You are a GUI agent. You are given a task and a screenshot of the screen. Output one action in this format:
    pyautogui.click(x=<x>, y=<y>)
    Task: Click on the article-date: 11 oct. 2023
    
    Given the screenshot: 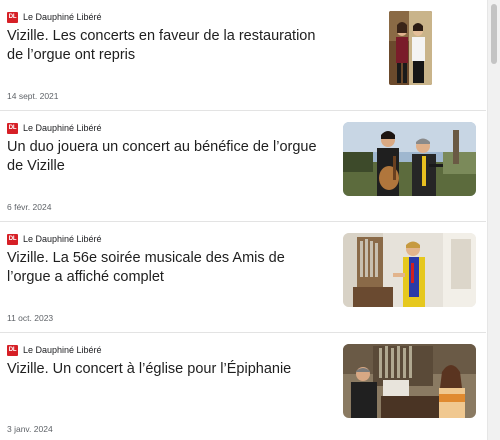 What is the action you would take?
    pyautogui.click(x=30, y=318)
    